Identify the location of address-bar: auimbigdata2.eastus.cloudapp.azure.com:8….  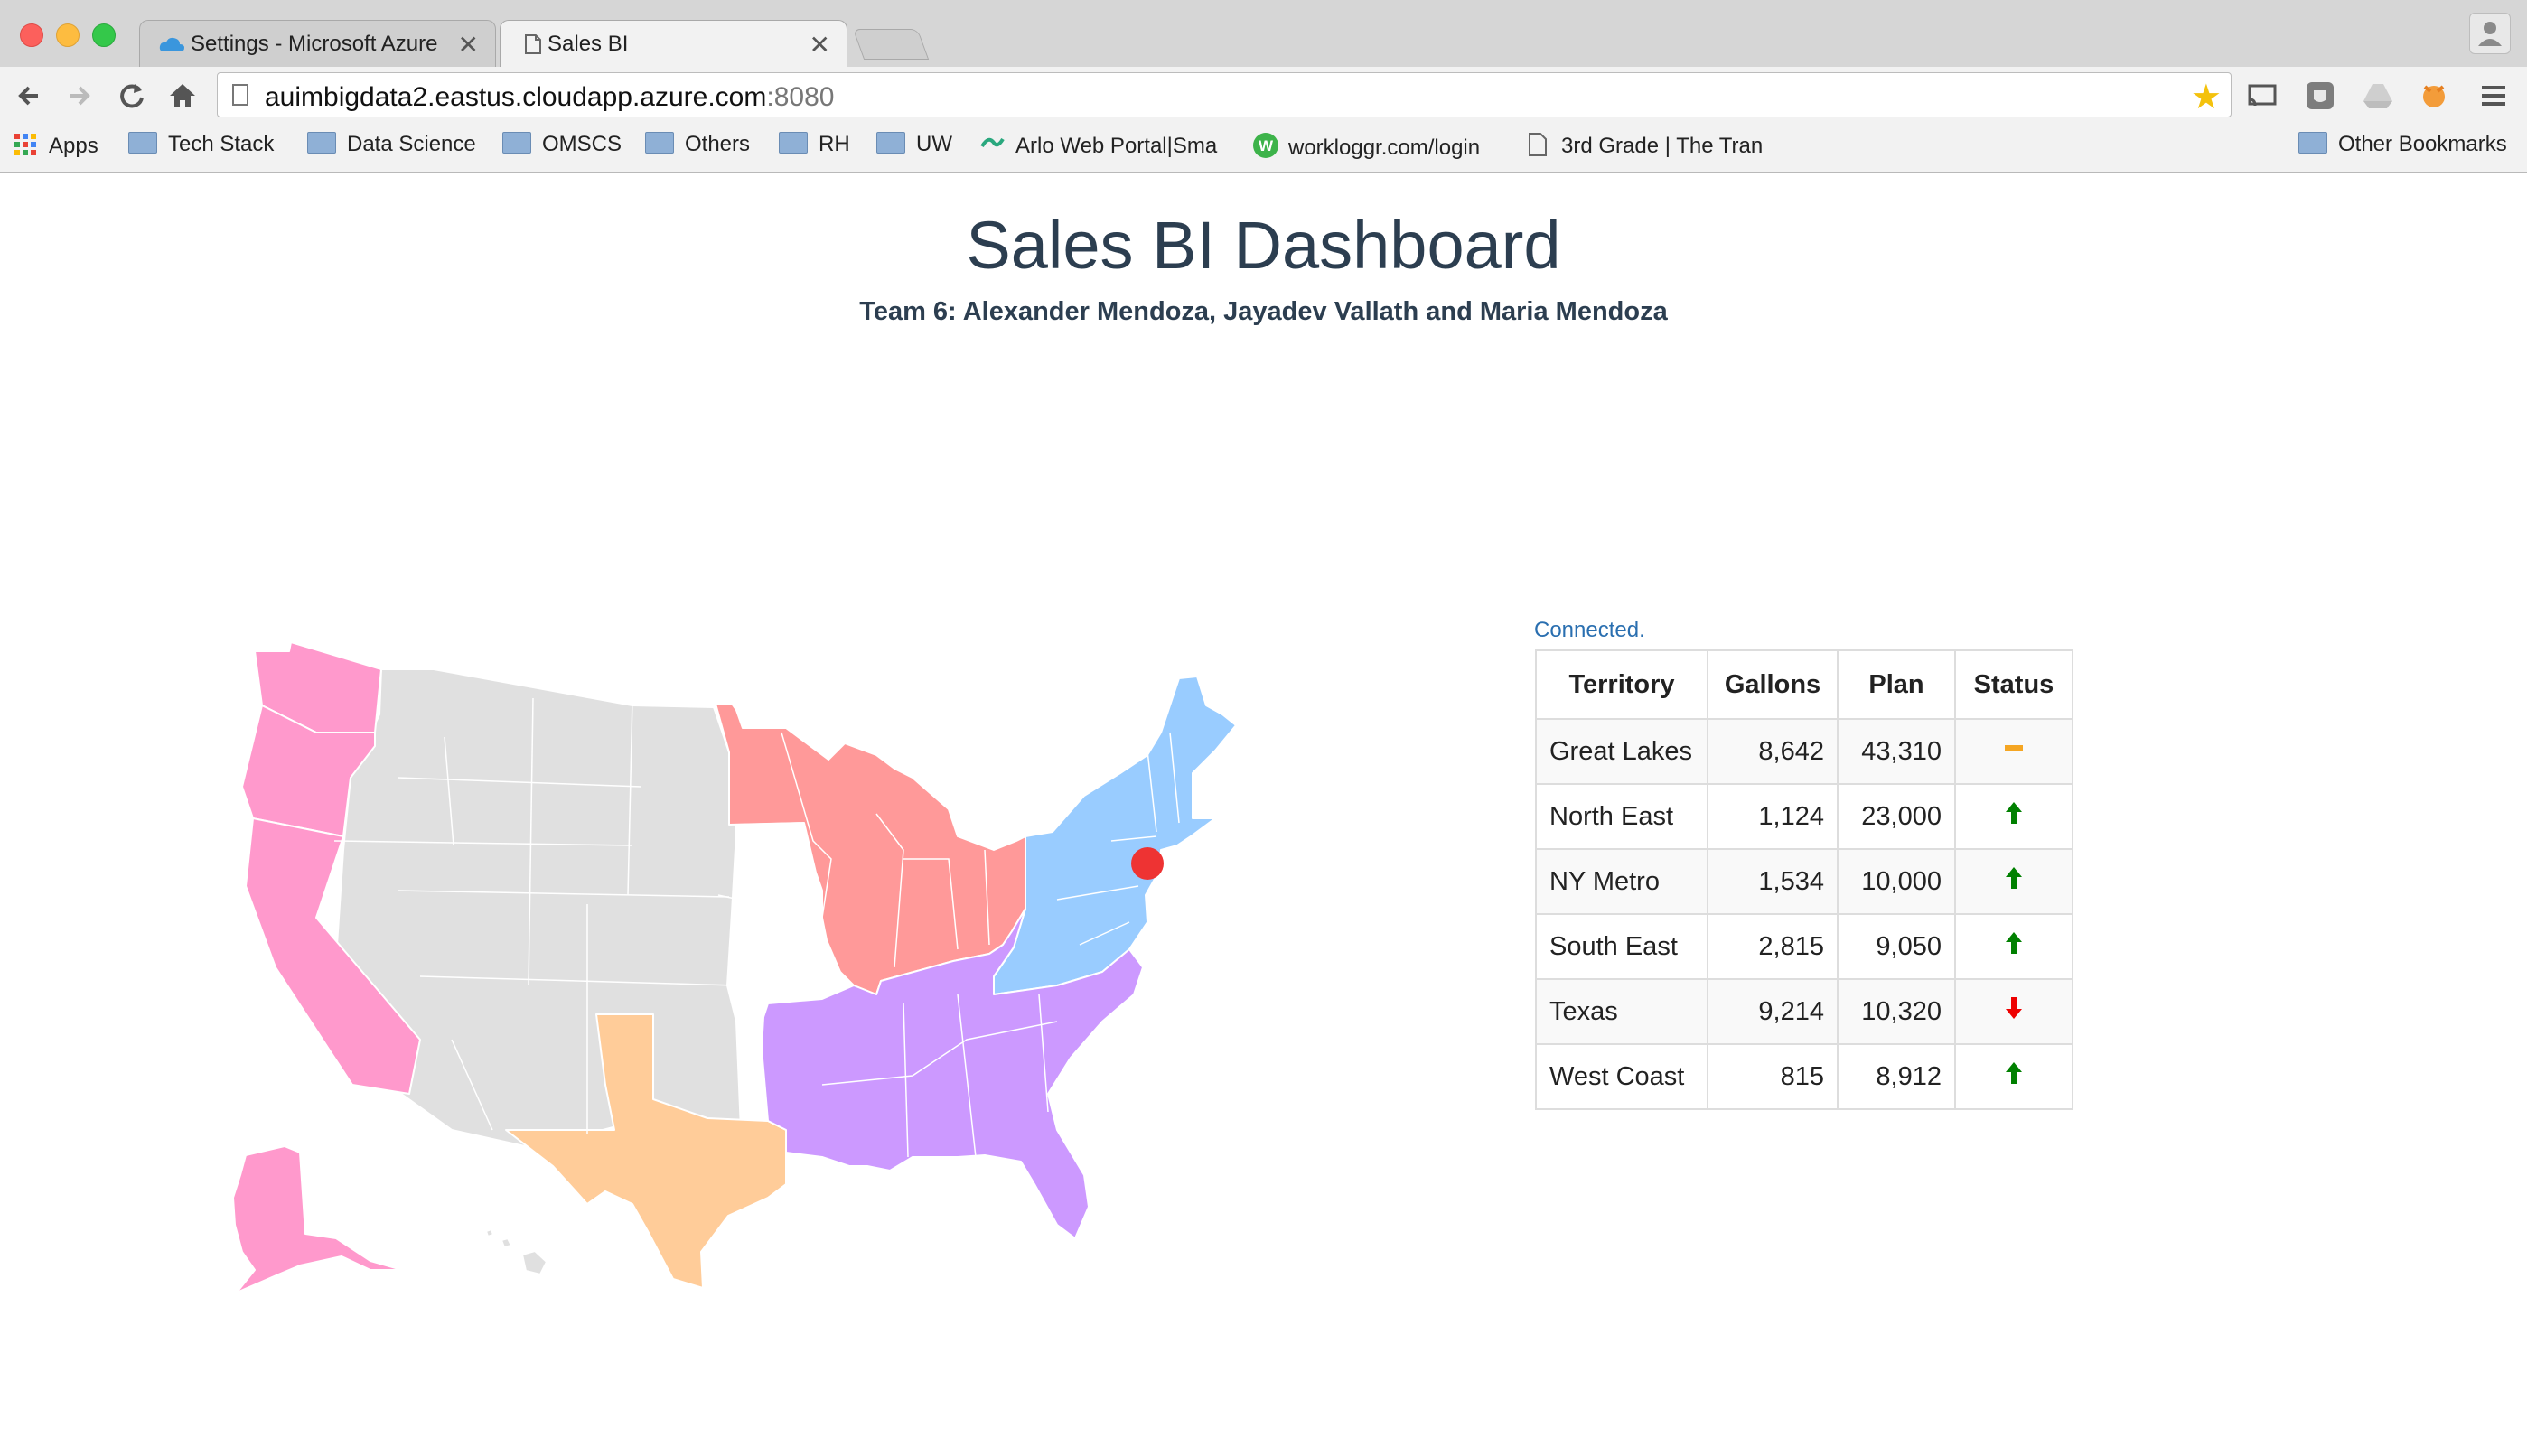
(1224, 94).